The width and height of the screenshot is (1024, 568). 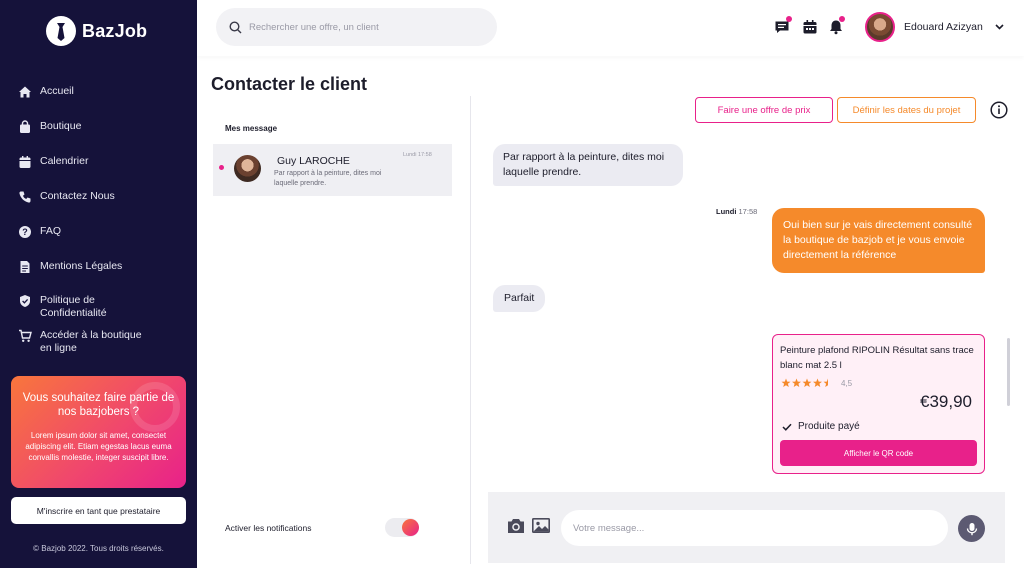 What do you see at coordinates (25, 126) in the screenshot?
I see `shopping-bag-icon` at bounding box center [25, 126].